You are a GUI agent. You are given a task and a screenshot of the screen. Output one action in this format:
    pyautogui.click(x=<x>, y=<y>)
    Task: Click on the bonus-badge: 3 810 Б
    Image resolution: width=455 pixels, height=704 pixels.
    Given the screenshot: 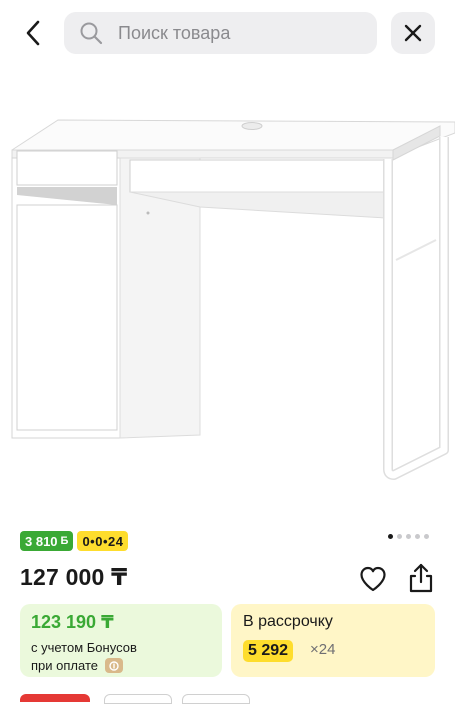 What is the action you would take?
    pyautogui.click(x=47, y=541)
    